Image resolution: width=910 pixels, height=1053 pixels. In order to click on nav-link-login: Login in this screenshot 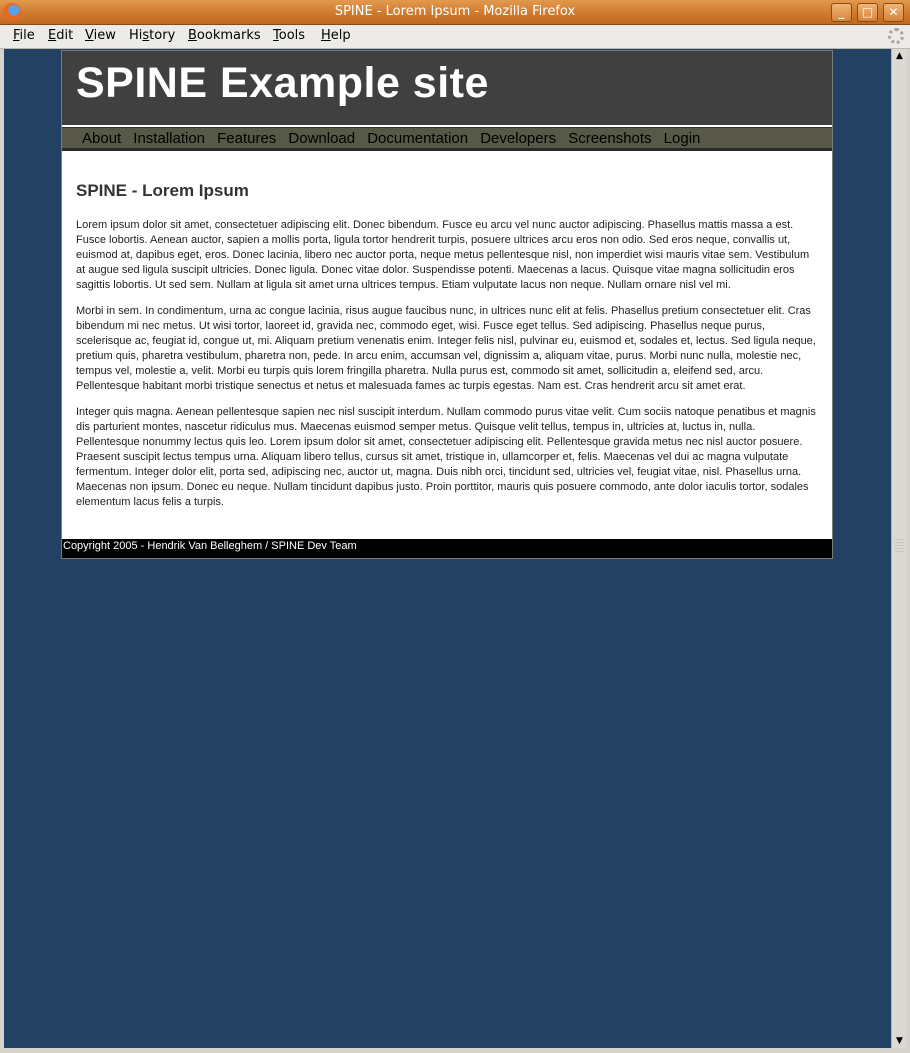, I will do `click(682, 139)`.